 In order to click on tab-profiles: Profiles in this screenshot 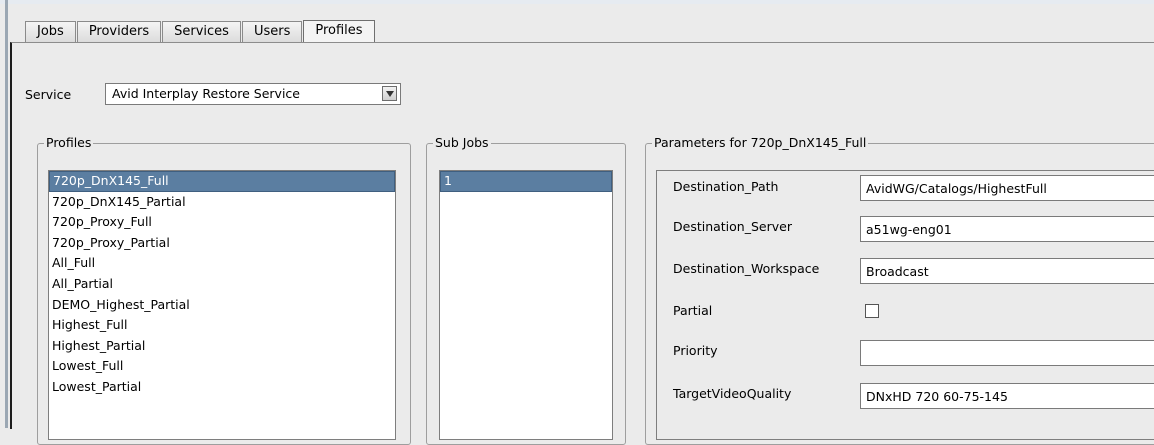, I will do `click(339, 31)`.